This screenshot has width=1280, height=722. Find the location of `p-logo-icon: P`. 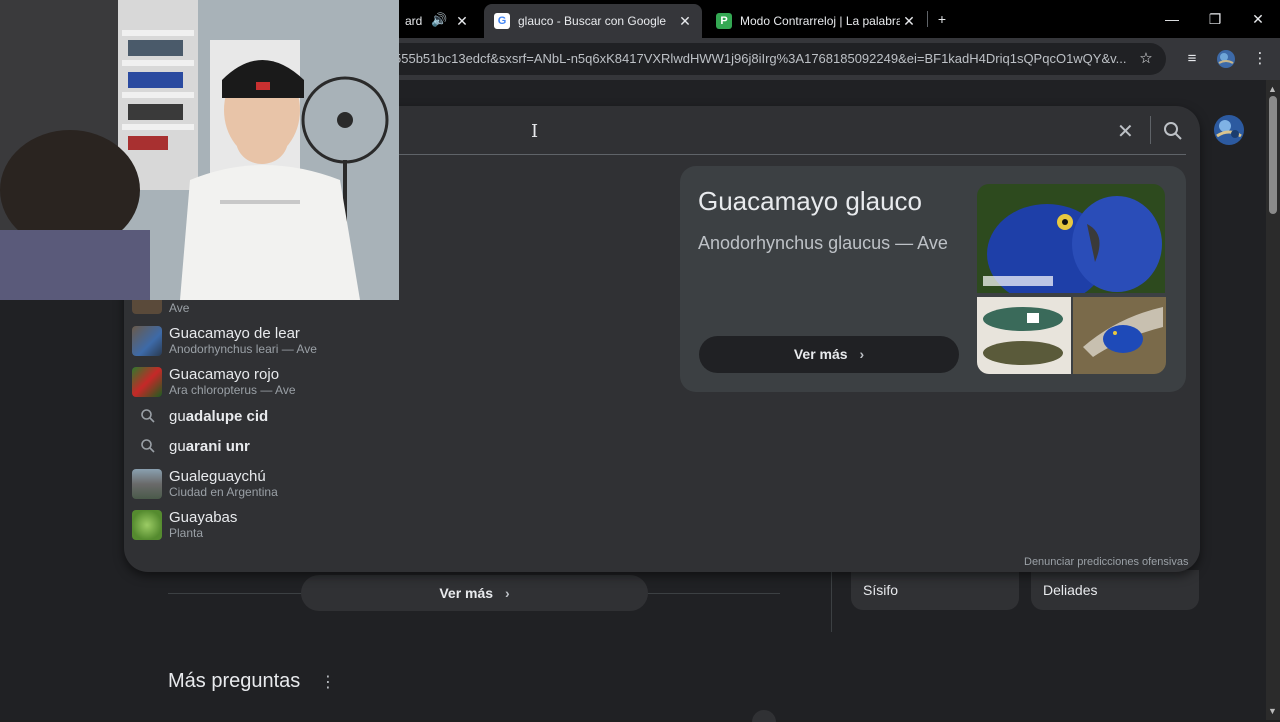

p-logo-icon: P is located at coordinates (724, 21).